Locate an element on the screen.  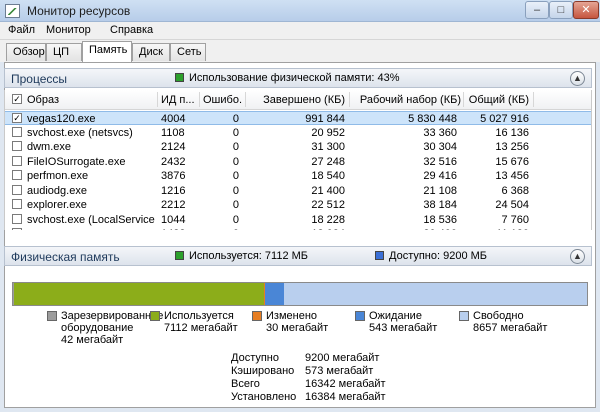
cell-commit: 27 248 is located at coordinates (328, 161).